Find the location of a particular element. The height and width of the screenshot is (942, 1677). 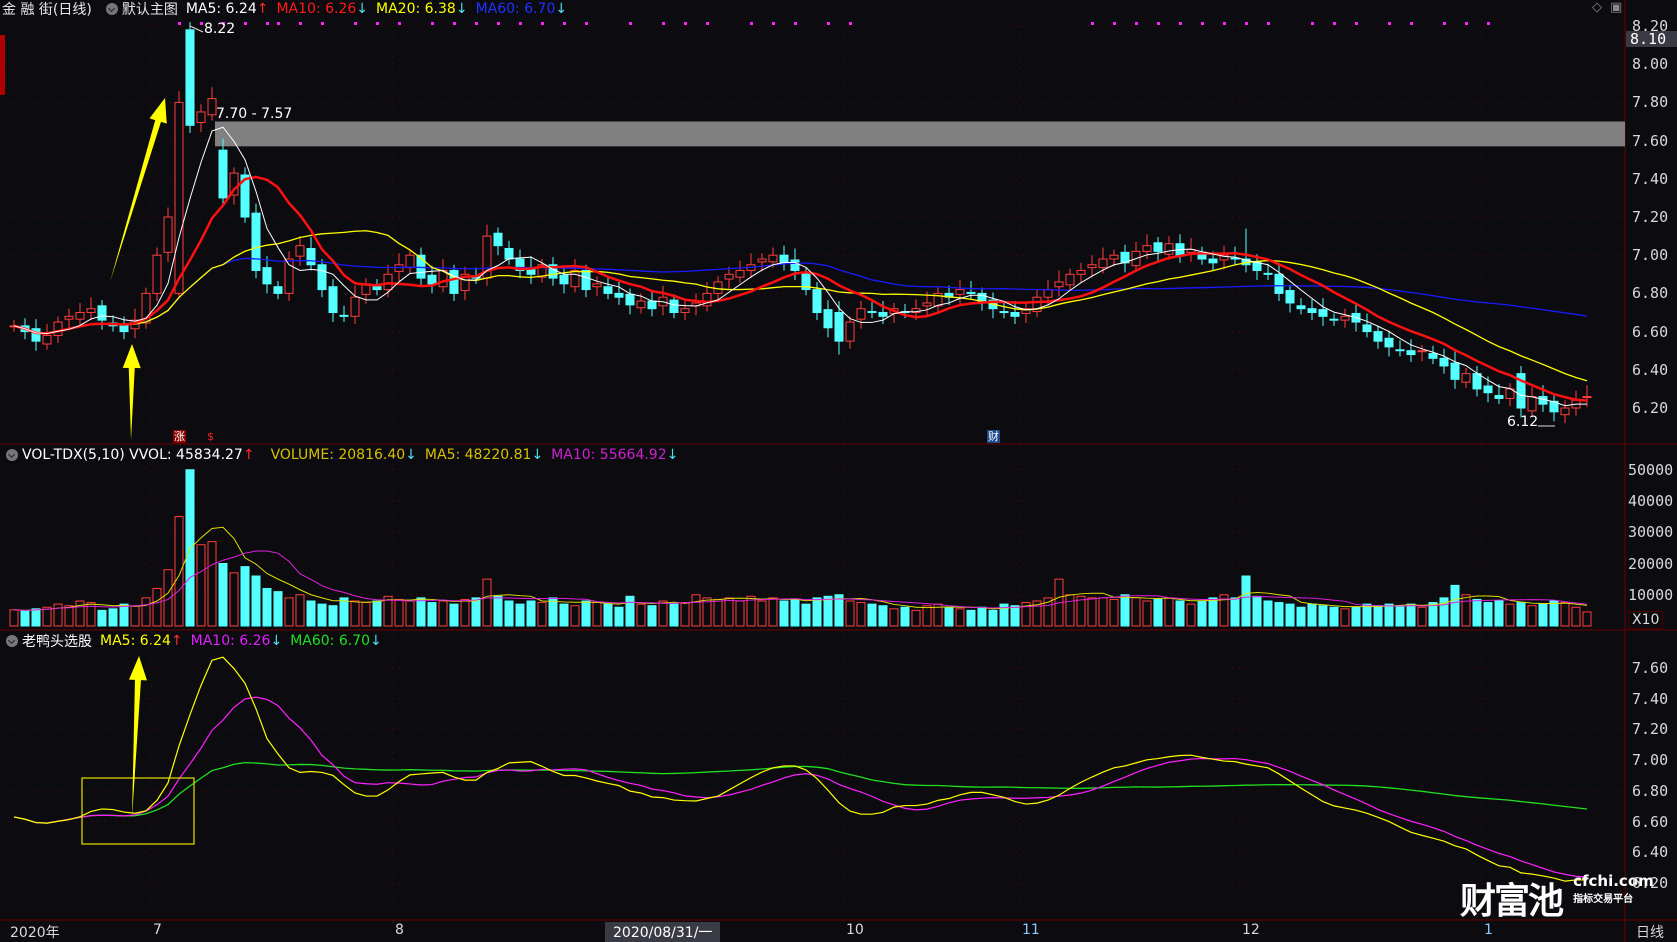

price-tick-label: 6.60 is located at coordinates (1650, 331).